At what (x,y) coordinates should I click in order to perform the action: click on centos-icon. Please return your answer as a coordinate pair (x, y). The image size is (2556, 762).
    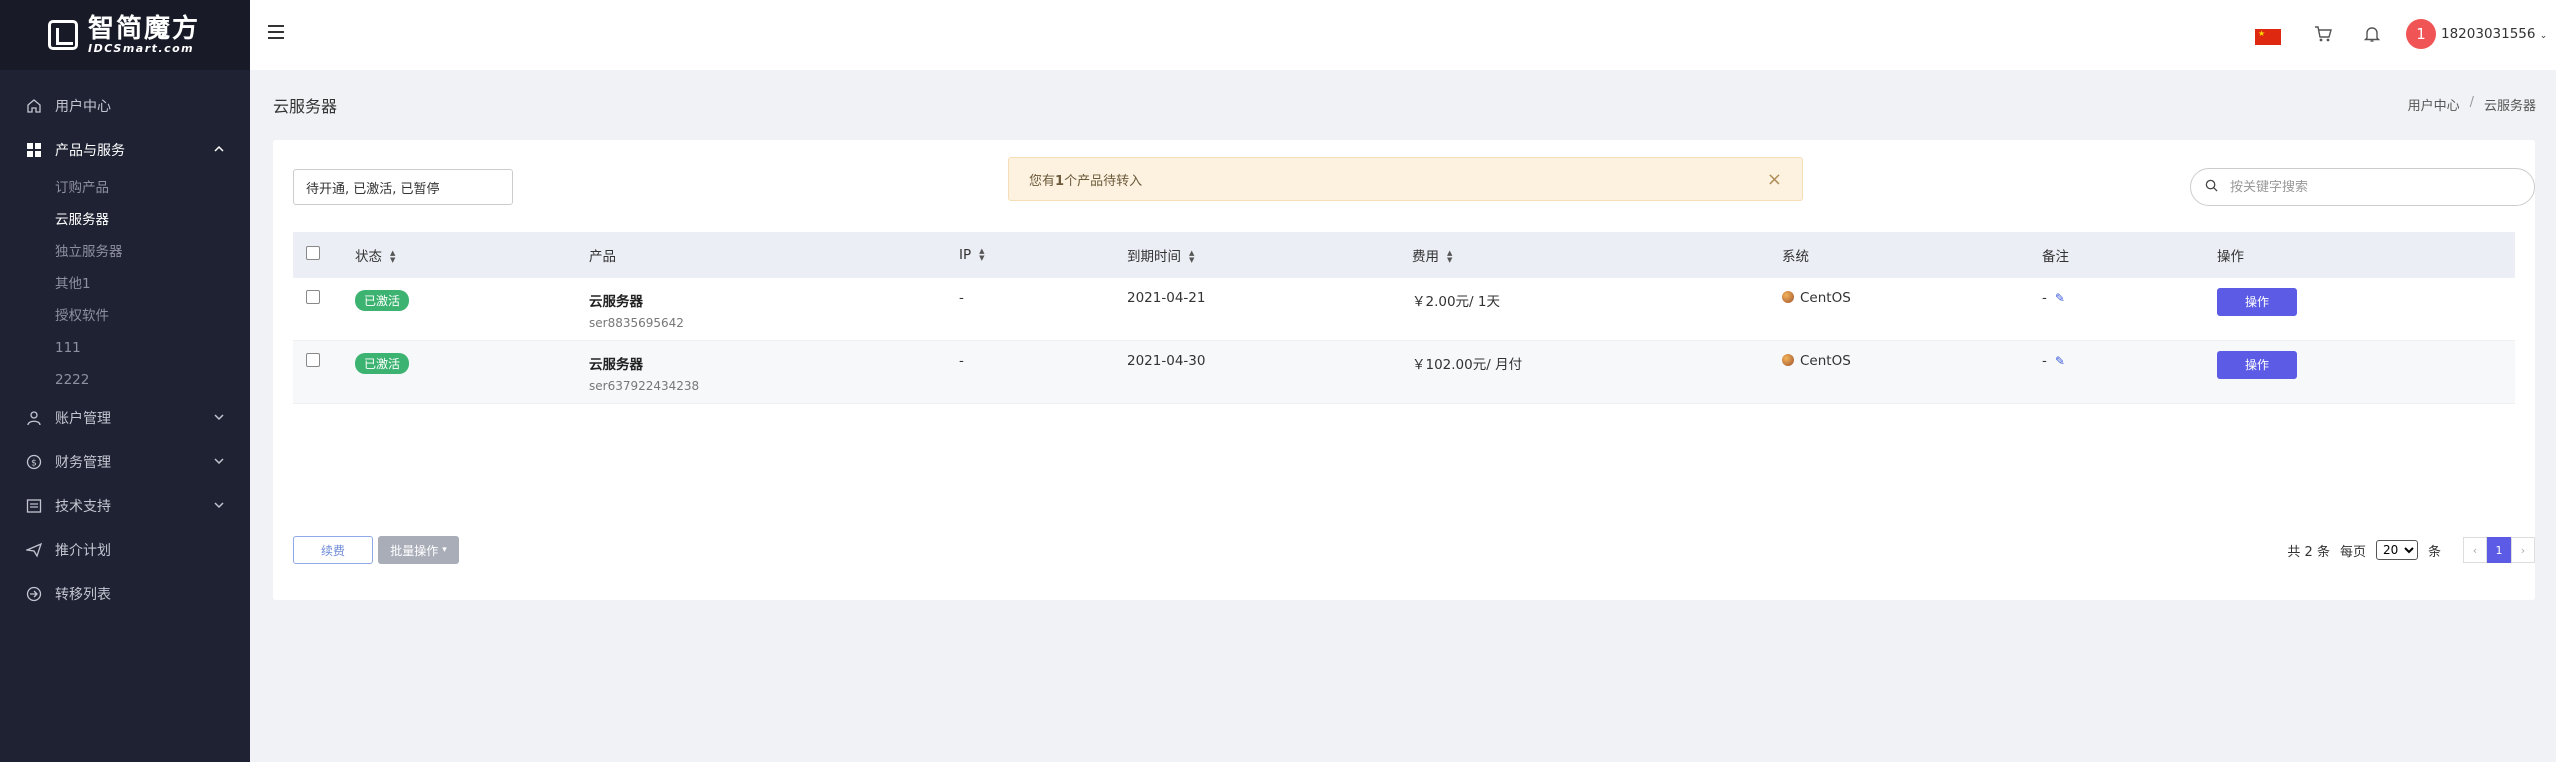
    Looking at the image, I should click on (1788, 360).